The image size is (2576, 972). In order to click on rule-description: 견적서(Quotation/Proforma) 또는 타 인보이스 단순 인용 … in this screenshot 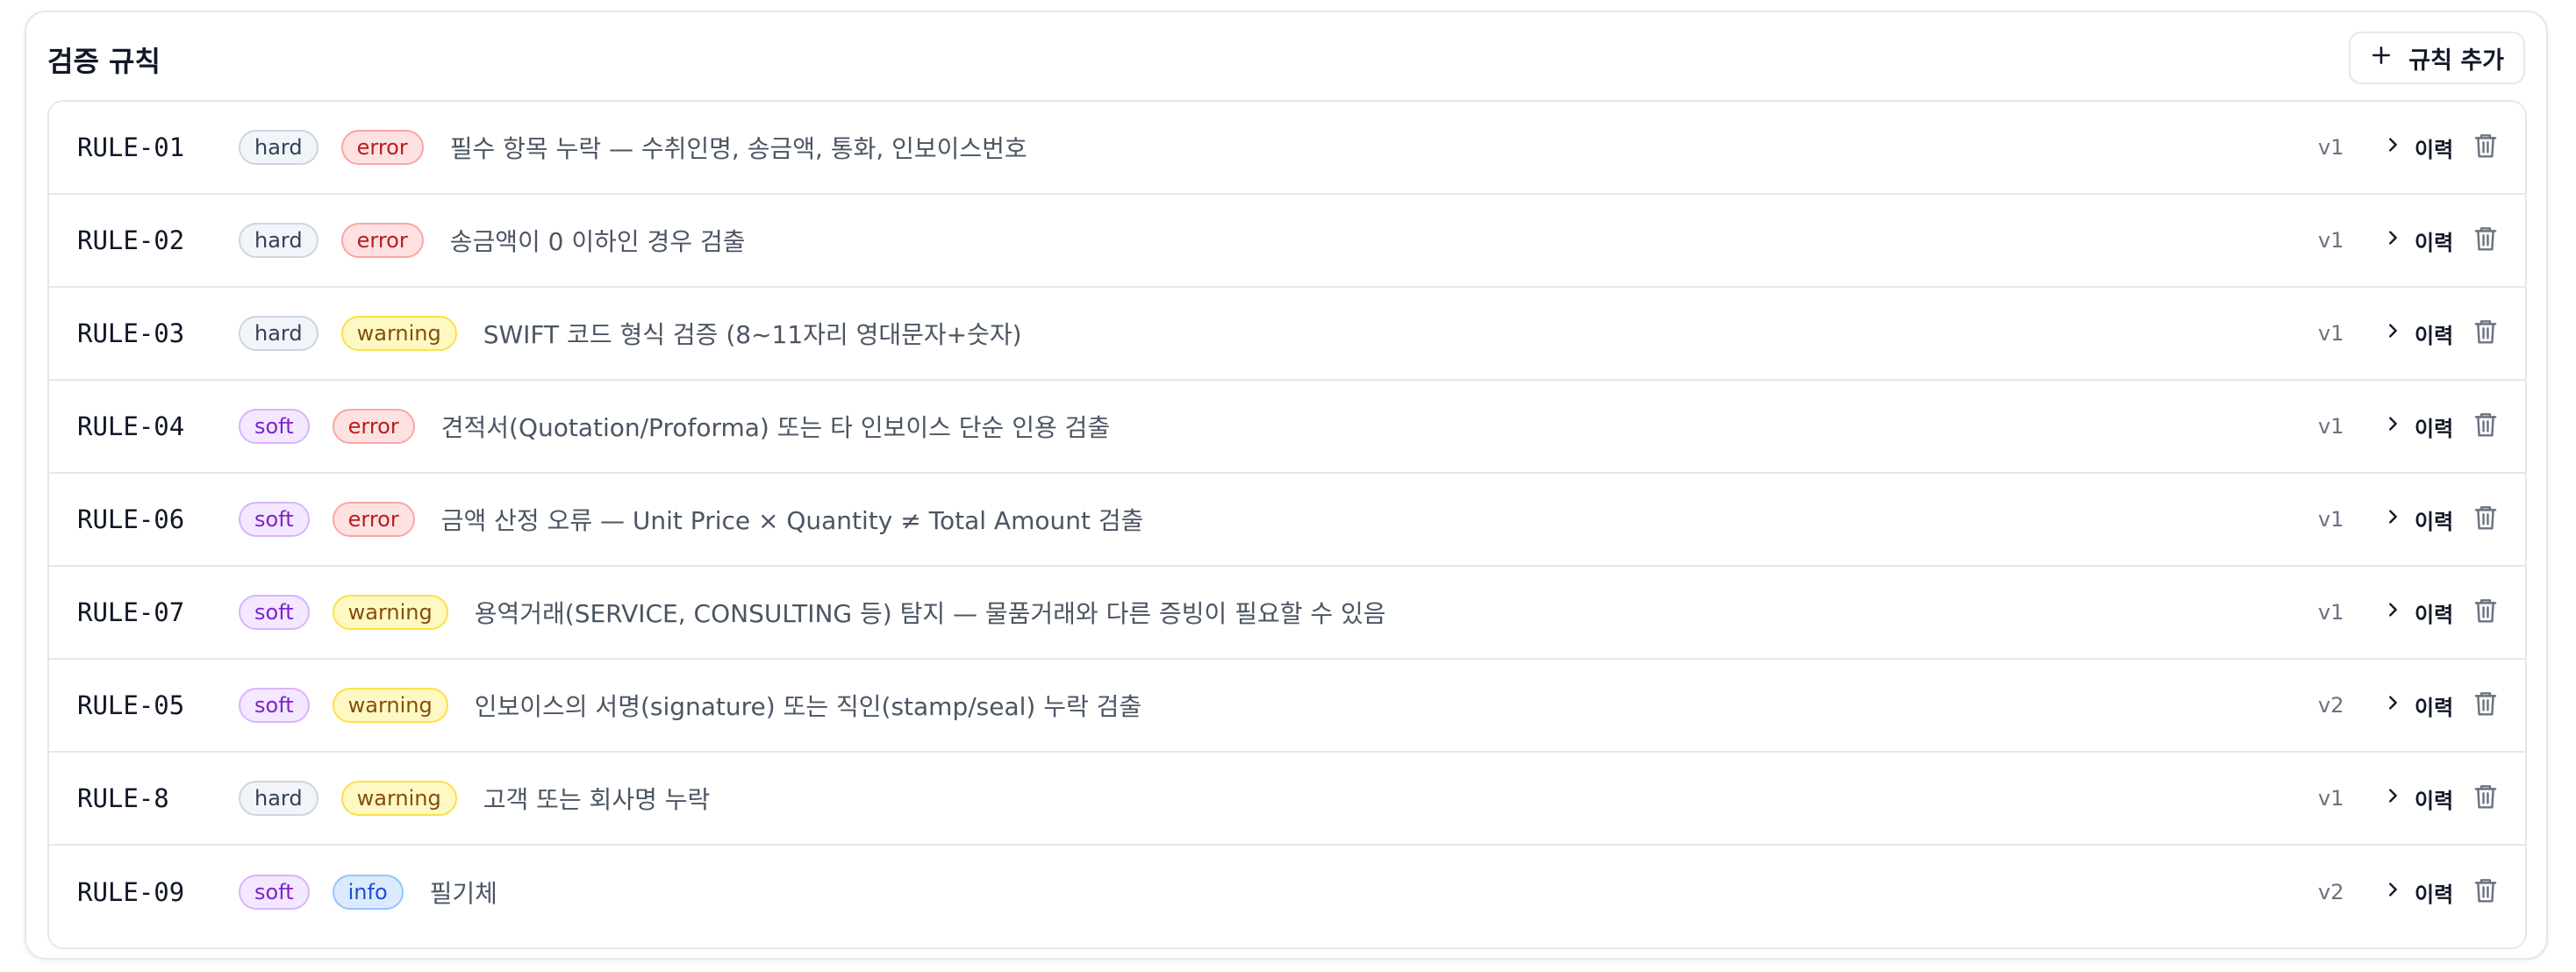, I will do `click(775, 428)`.